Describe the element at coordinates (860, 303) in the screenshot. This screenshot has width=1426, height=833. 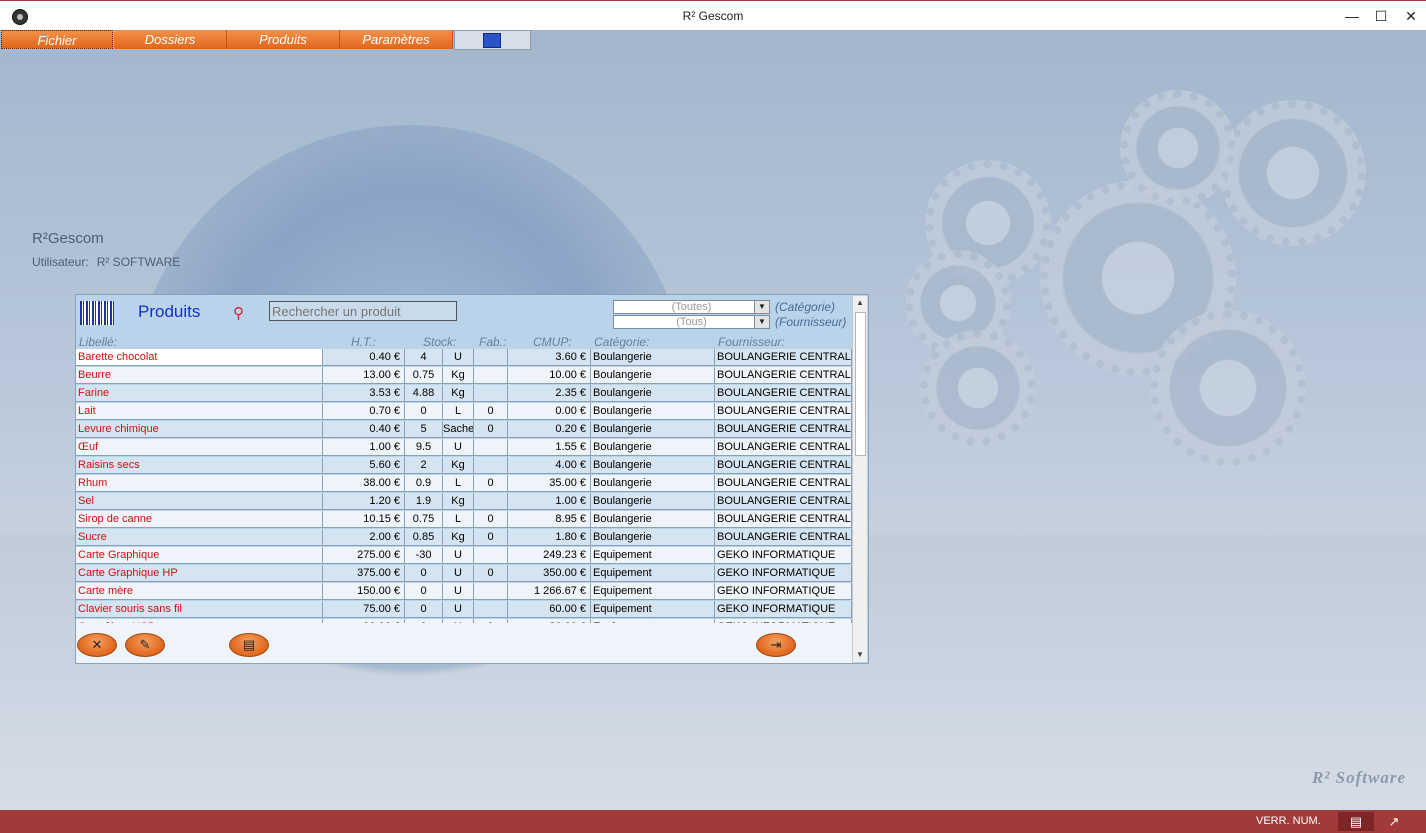
I see `scroll-up-icon: ▲` at that location.